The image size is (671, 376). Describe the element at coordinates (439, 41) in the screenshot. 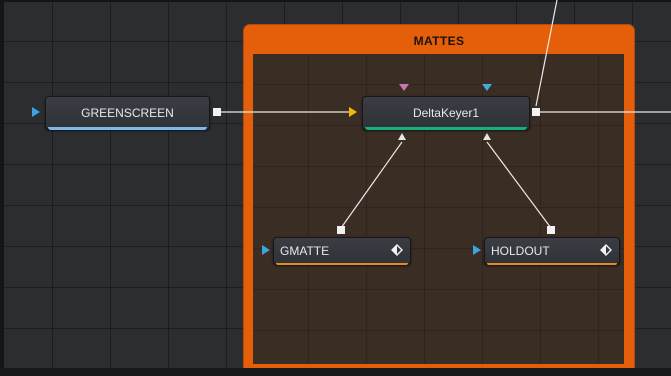

I see `underlay-title: MATTES` at that location.